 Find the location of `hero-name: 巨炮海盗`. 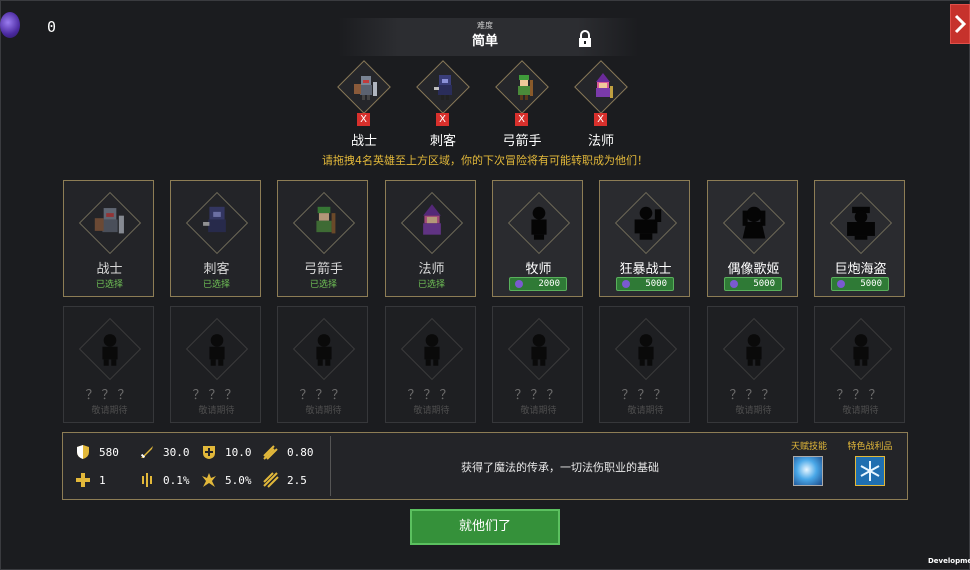

hero-name: 巨炮海盗 is located at coordinates (860, 269).